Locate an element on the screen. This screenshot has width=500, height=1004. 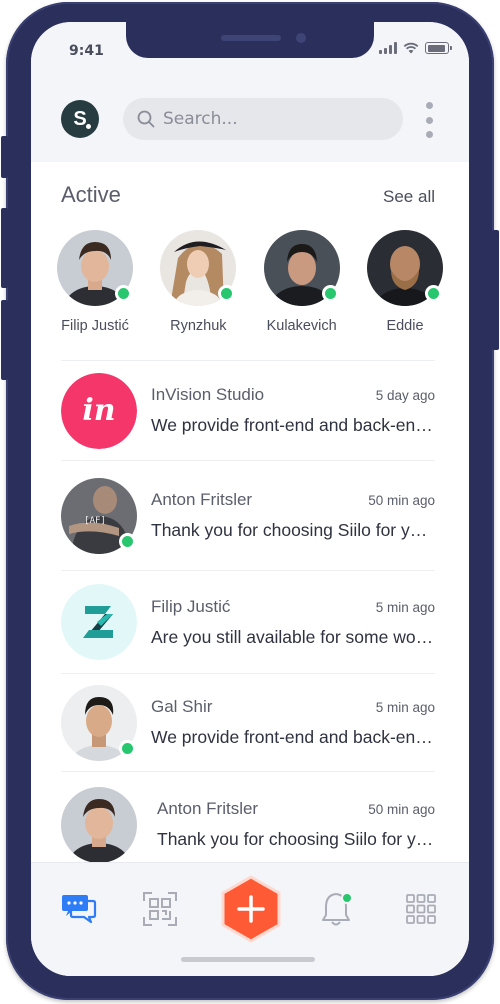
invision-logo-icon: in is located at coordinates (99, 410).